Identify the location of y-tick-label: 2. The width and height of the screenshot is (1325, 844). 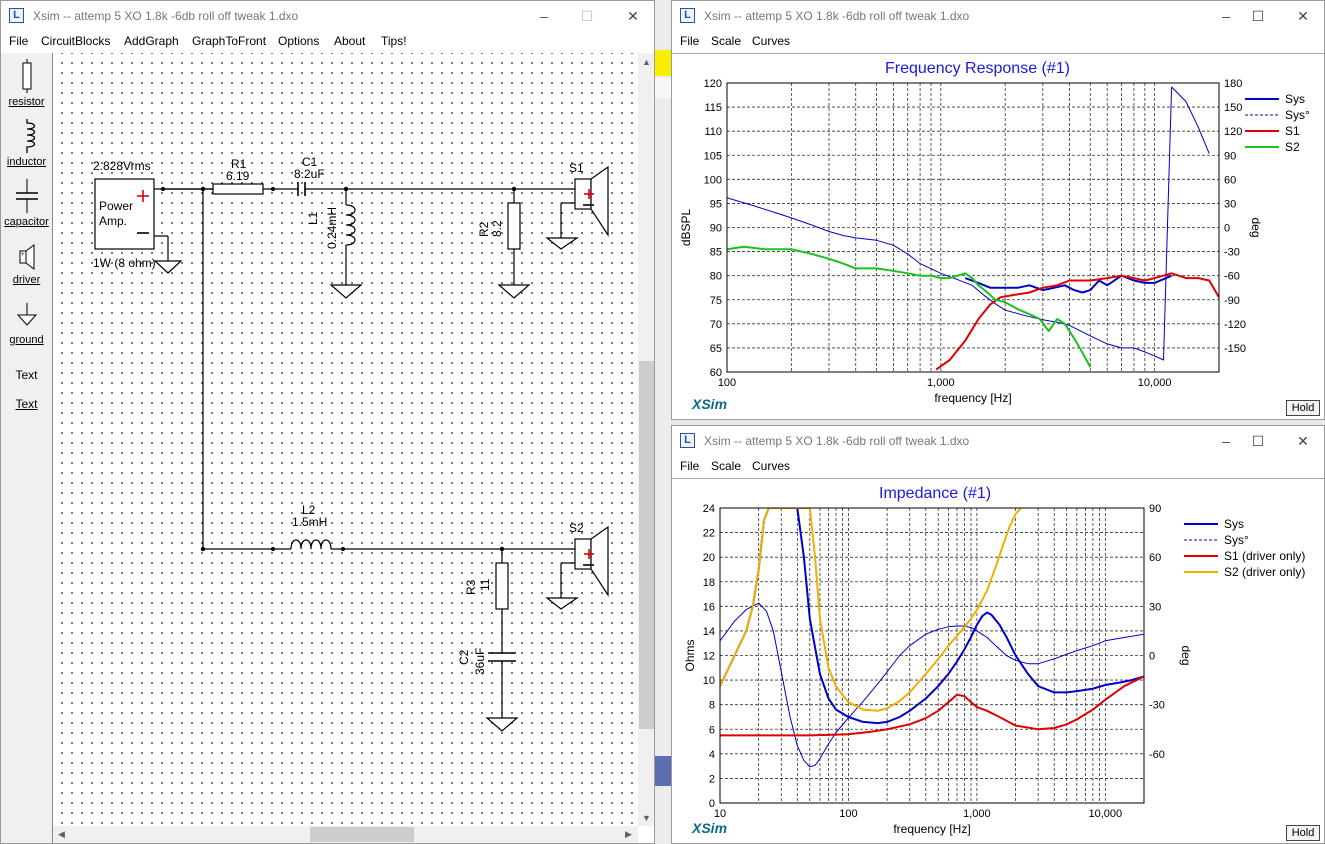
(712, 779).